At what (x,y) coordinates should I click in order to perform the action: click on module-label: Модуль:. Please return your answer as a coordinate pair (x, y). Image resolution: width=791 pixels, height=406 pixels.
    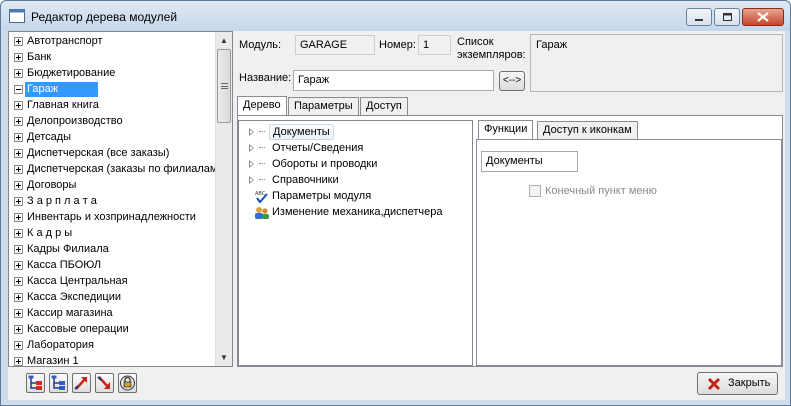
    Looking at the image, I should click on (260, 45).